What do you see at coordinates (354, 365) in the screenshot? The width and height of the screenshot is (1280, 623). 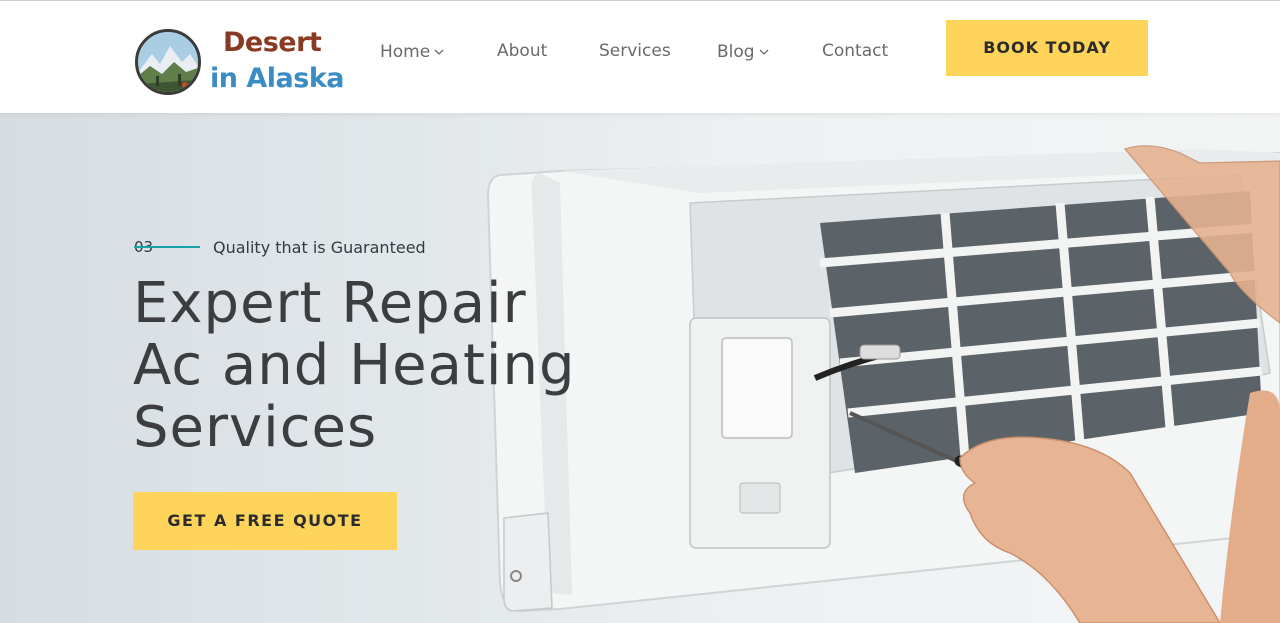 I see `hero-title-line-2: Ac and Heating` at bounding box center [354, 365].